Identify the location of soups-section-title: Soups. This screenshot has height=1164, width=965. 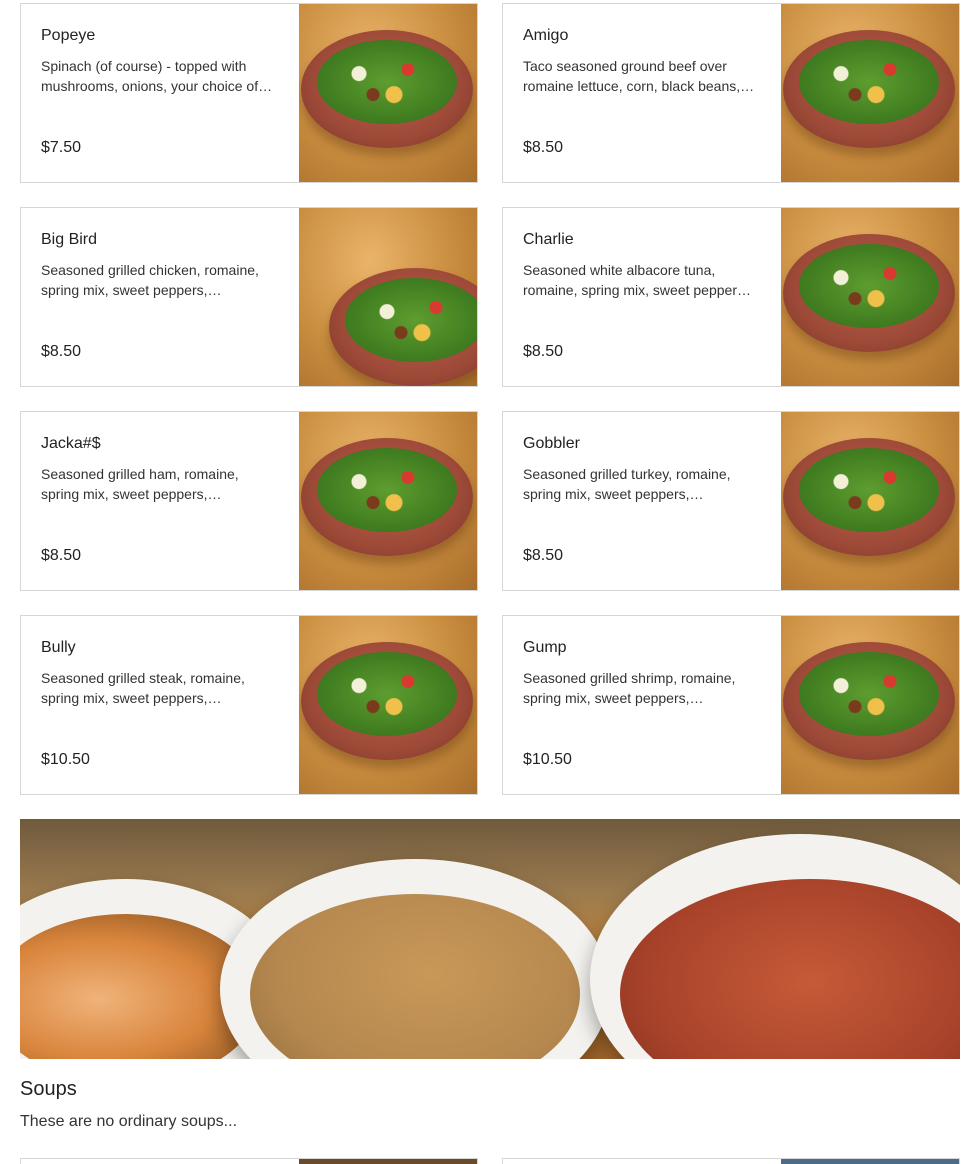
(48, 1089).